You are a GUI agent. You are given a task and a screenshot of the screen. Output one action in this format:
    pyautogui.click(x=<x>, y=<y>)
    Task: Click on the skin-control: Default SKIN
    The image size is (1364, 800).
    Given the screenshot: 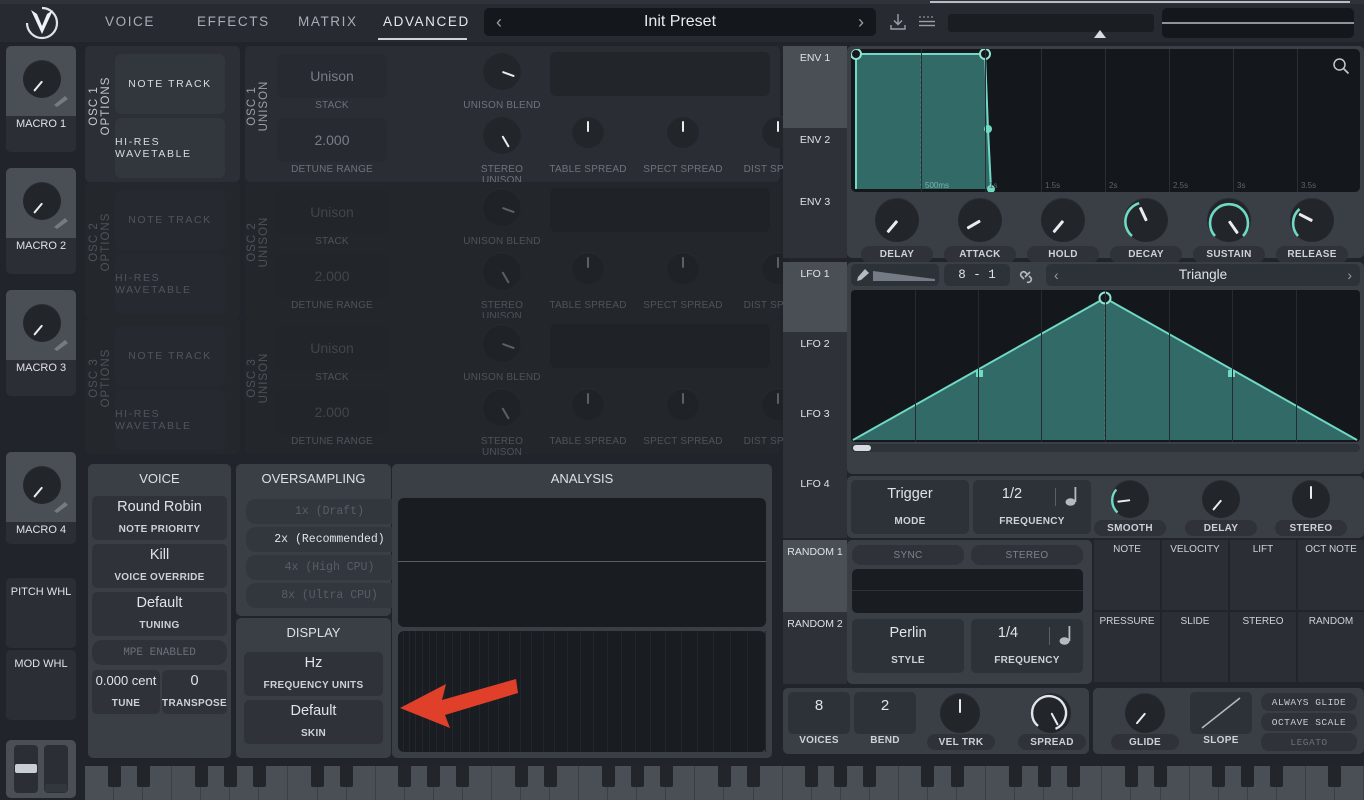 What is the action you would take?
    pyautogui.click(x=313, y=722)
    